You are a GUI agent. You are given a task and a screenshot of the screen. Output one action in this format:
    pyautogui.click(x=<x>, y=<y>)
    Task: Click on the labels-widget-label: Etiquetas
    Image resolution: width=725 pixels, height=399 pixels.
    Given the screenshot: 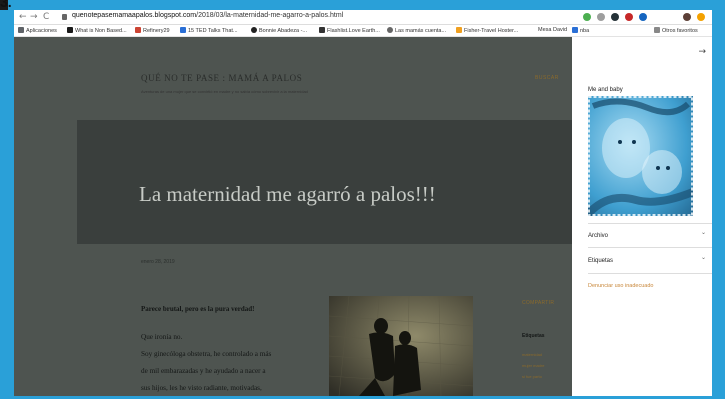 What is the action you would take?
    pyautogui.click(x=600, y=261)
    